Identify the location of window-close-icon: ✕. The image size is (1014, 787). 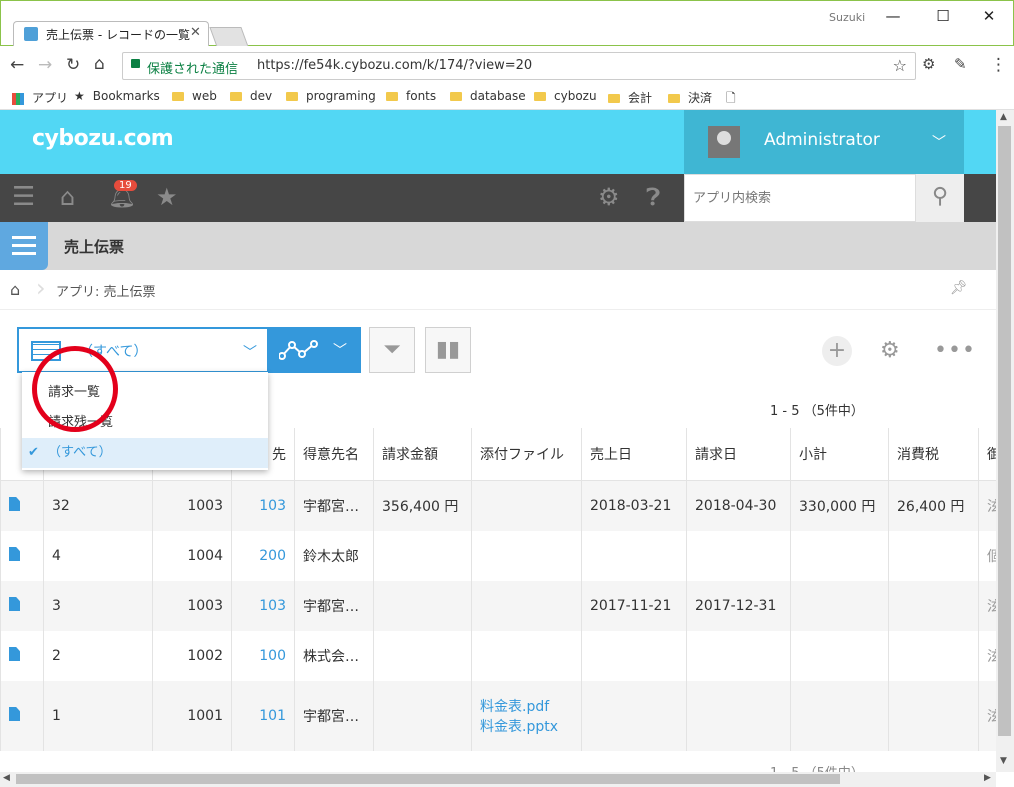
(989, 16).